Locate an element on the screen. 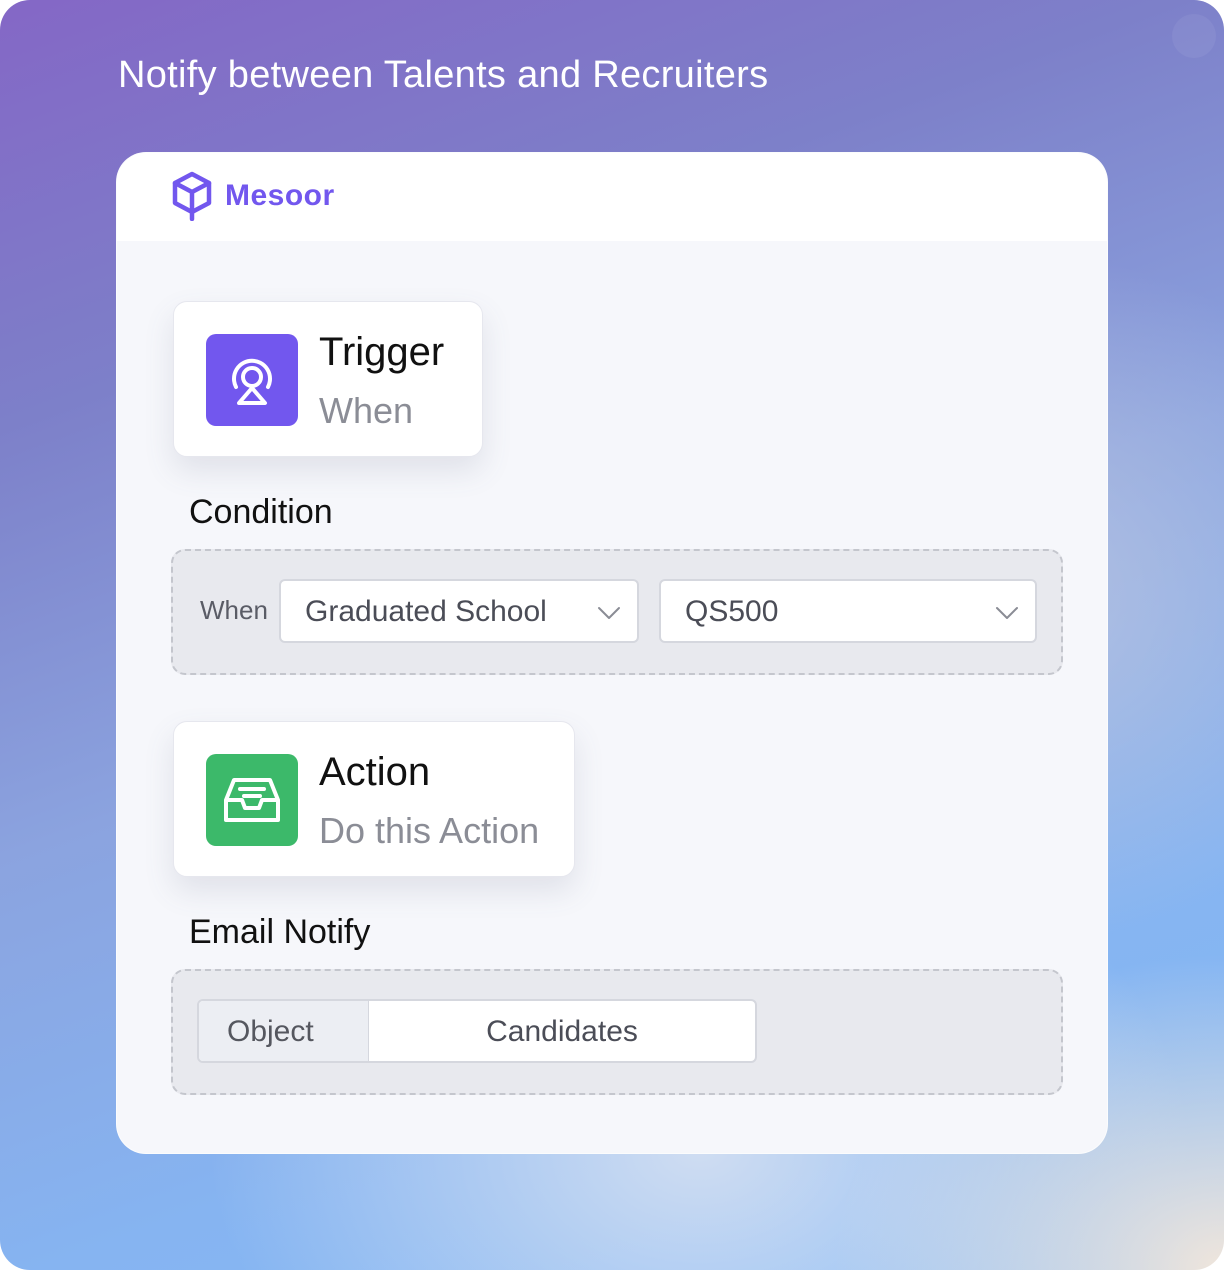  condition-when-label: When is located at coordinates (234, 610).